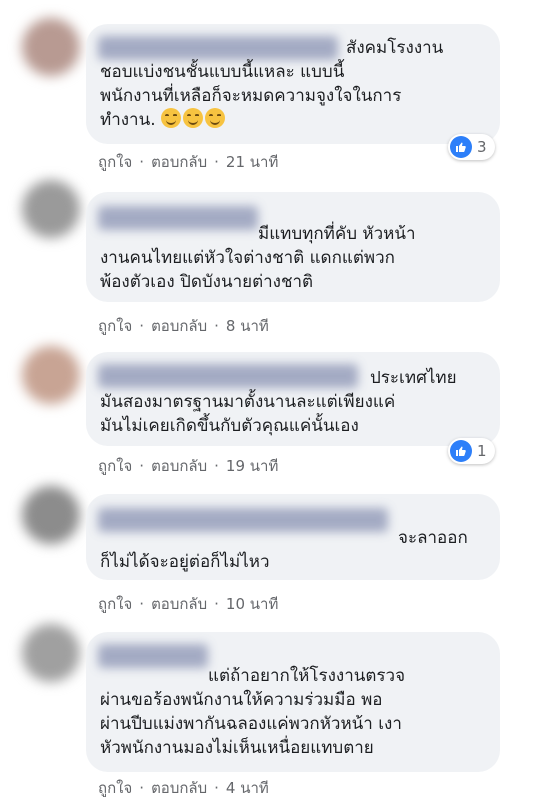  I want to click on comment-text-line: ผ่านขอร้องพนักงานให้ความร่วมมือ พอ, so click(241, 700).